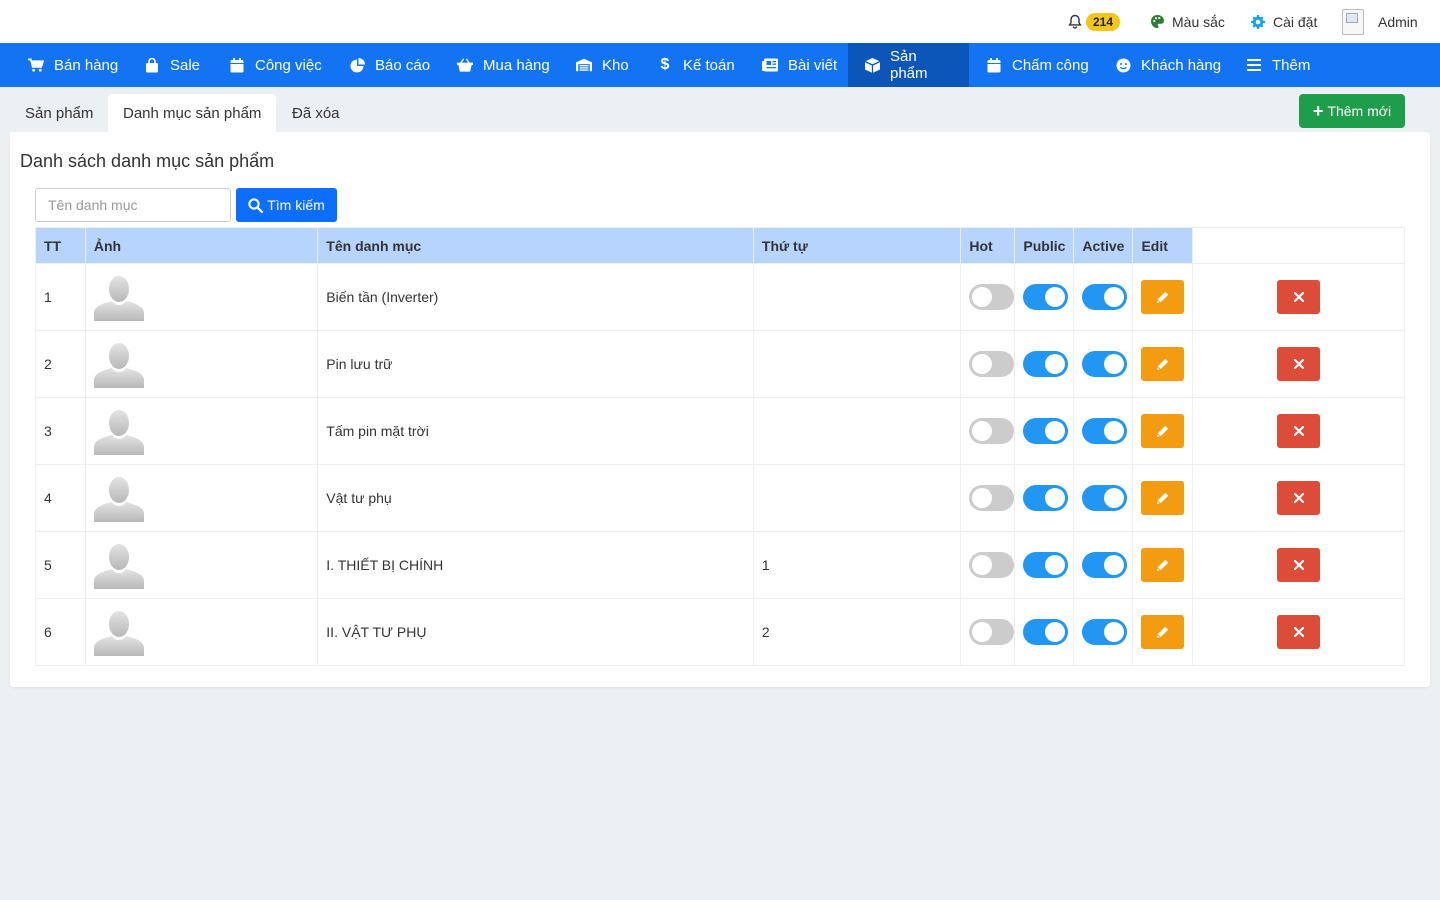 The image size is (1440, 900). What do you see at coordinates (1094, 21) in the screenshot?
I see `notifications: 214` at bounding box center [1094, 21].